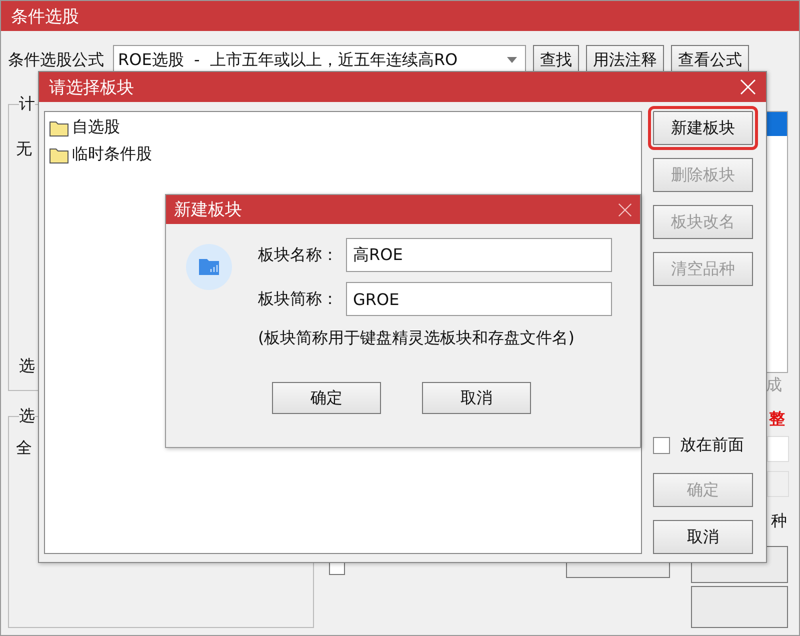 This screenshot has width=800, height=636. I want to click on side-text: 成, so click(774, 385).